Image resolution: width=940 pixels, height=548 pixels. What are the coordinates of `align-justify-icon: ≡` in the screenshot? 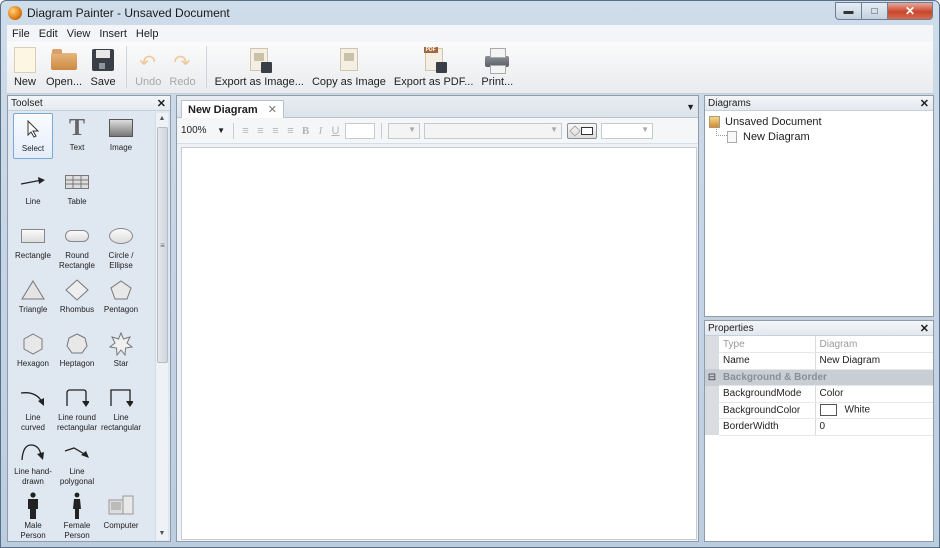 It's located at (290, 131).